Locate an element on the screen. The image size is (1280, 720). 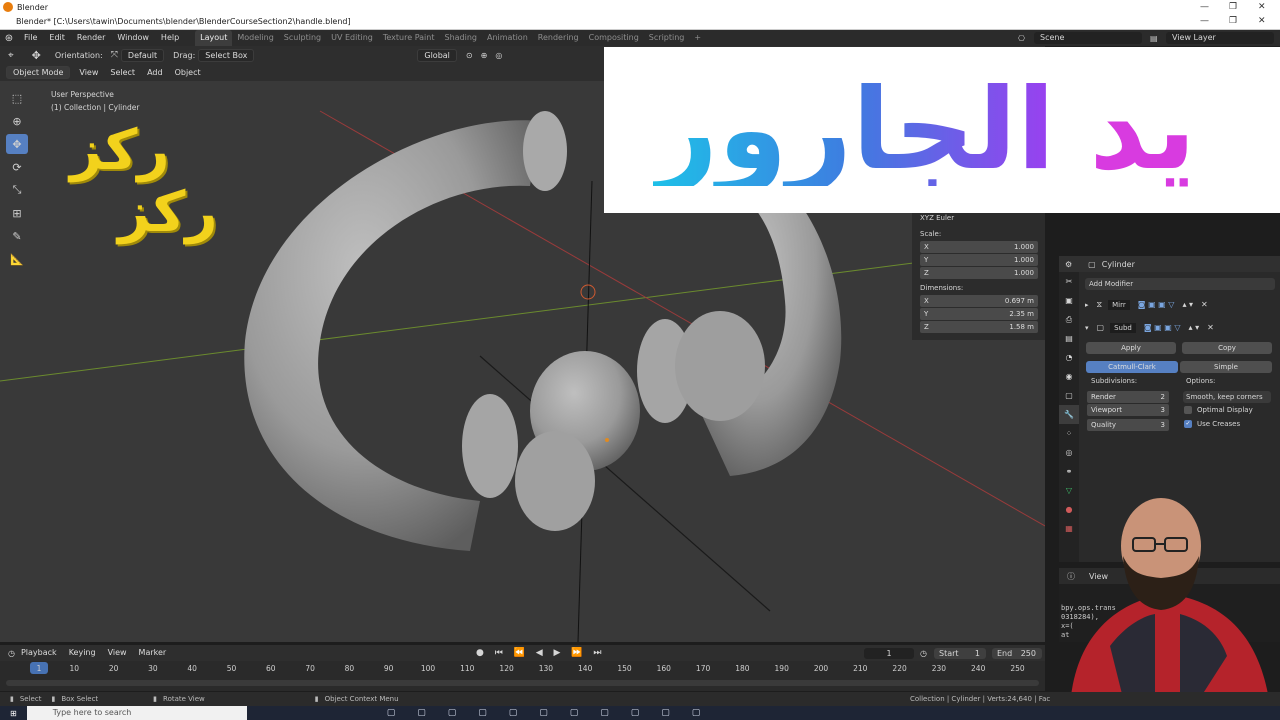
transform-orientation-dropdown: Global is located at coordinates (437, 55).